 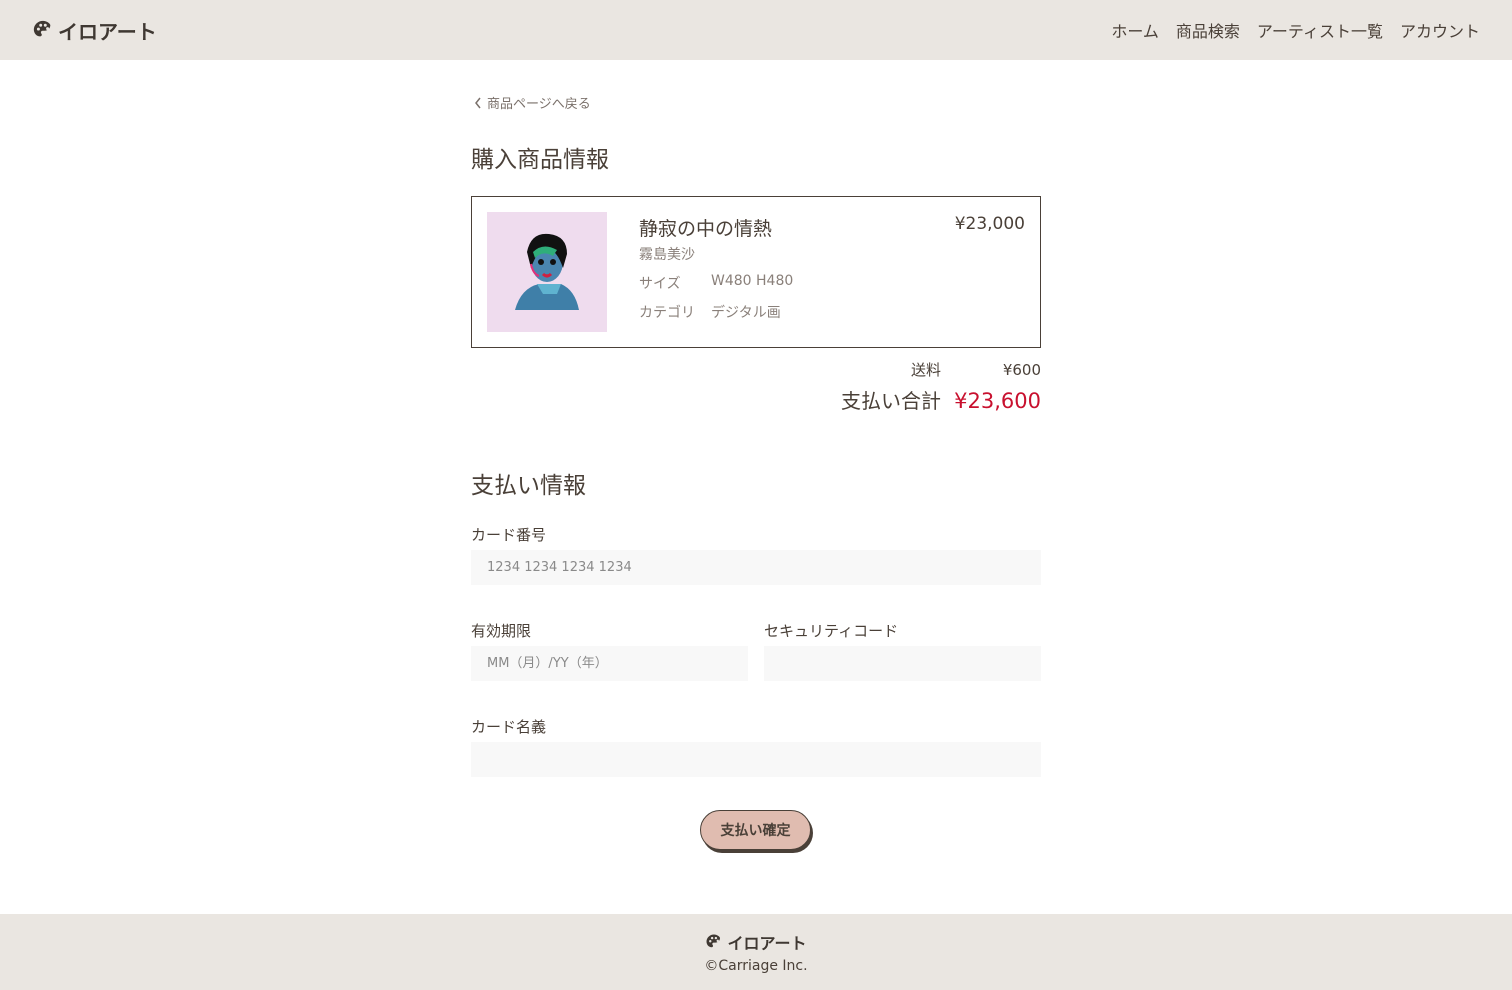 What do you see at coordinates (756, 966) in the screenshot?
I see `copyright-text: ©Carriage Inc.` at bounding box center [756, 966].